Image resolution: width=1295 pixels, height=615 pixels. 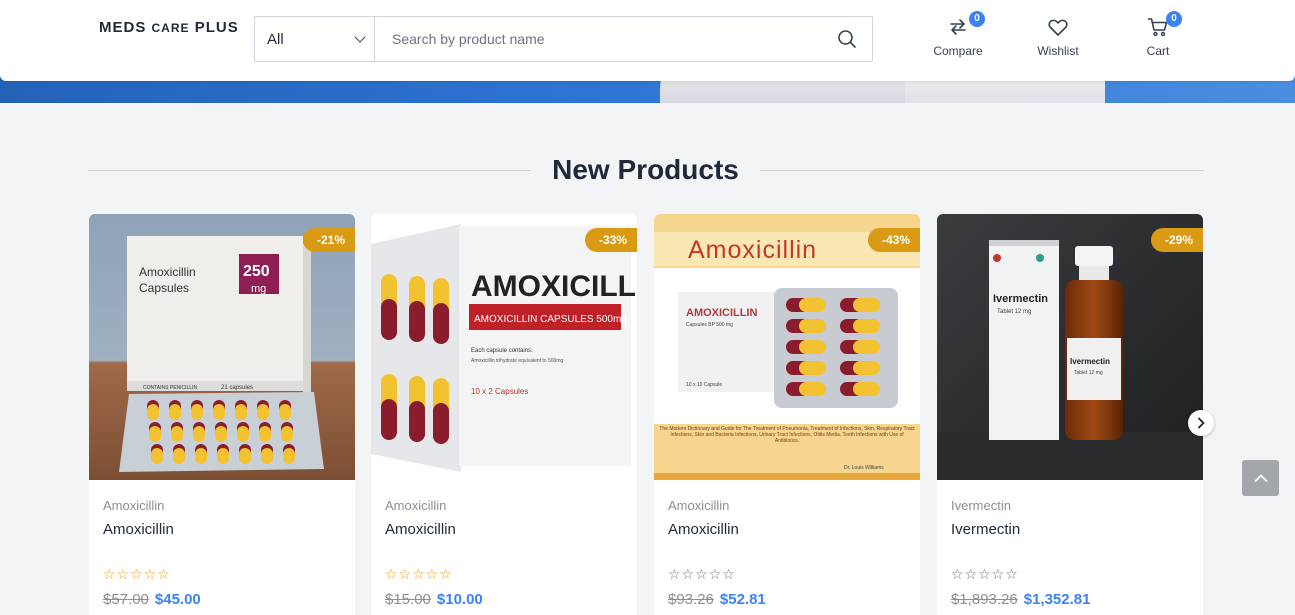 I want to click on product-price: $1,893.26 $1,352.81, so click(x=1070, y=599).